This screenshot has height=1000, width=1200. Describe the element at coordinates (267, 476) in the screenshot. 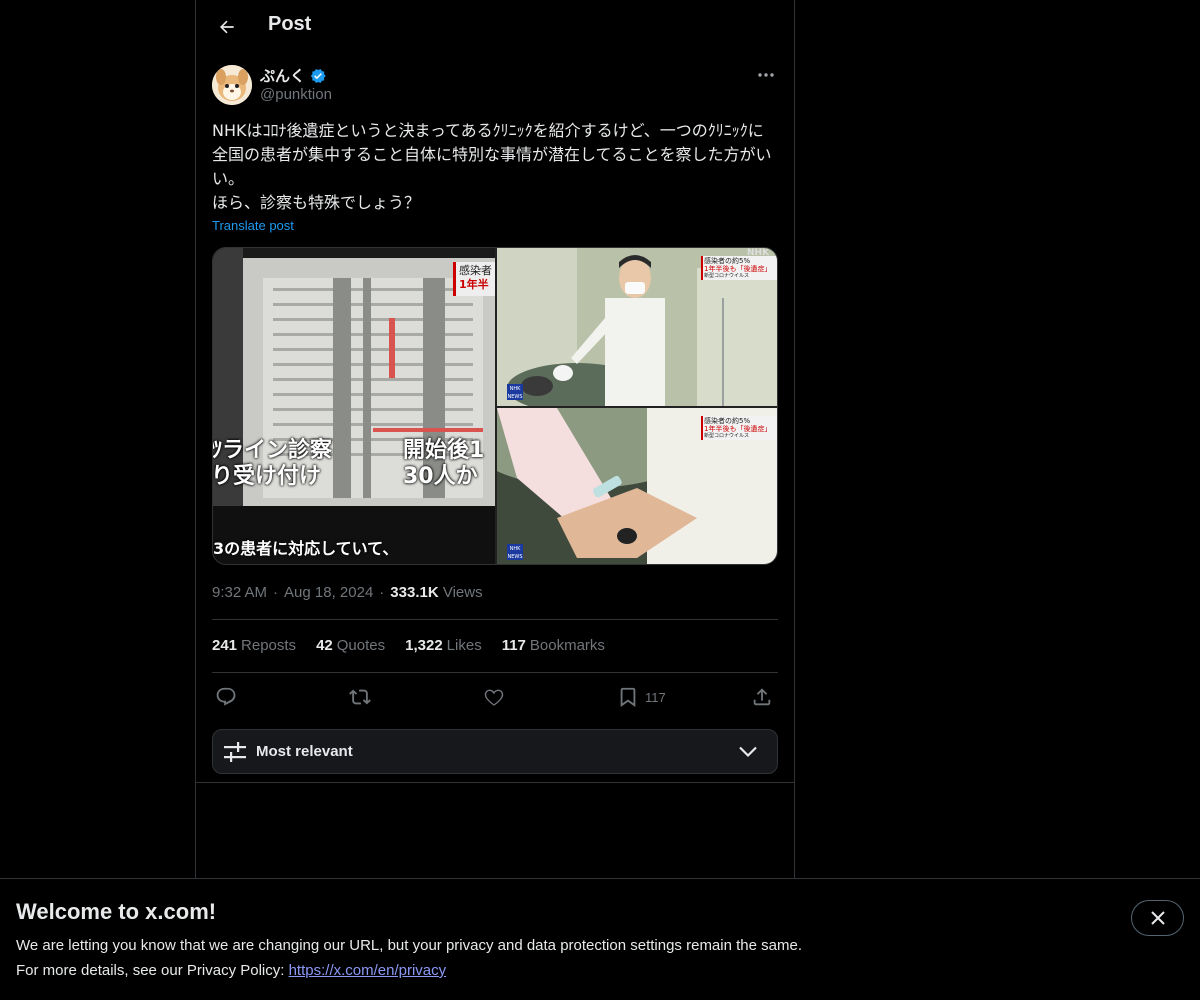

I see `caption-line: り受け付け` at that location.